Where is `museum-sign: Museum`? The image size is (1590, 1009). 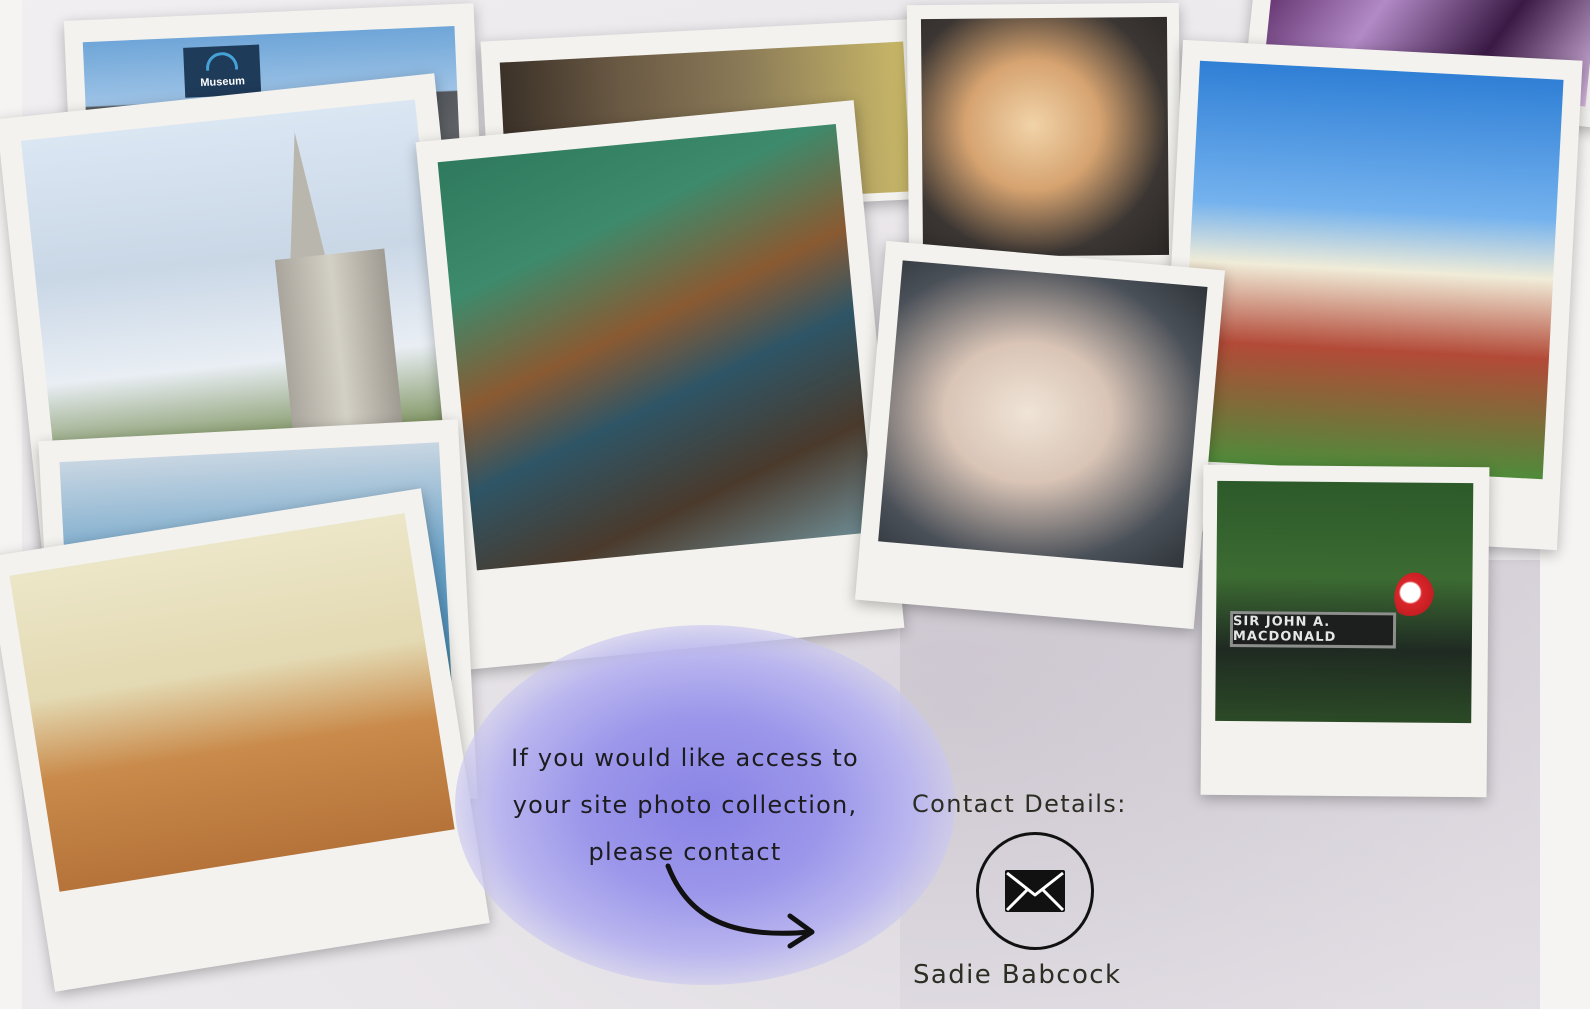 museum-sign: Museum is located at coordinates (222, 71).